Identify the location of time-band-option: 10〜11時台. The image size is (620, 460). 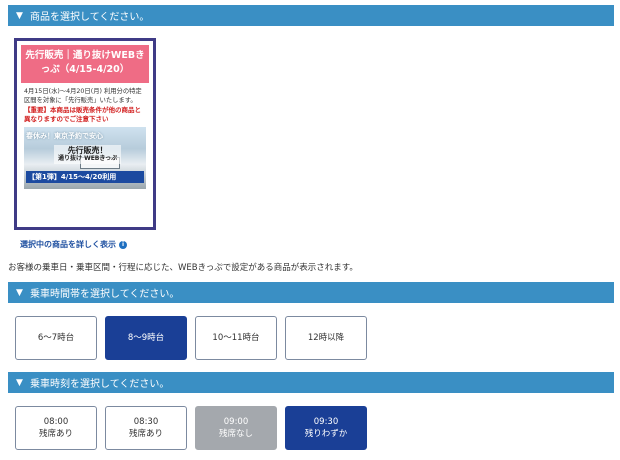
(236, 338).